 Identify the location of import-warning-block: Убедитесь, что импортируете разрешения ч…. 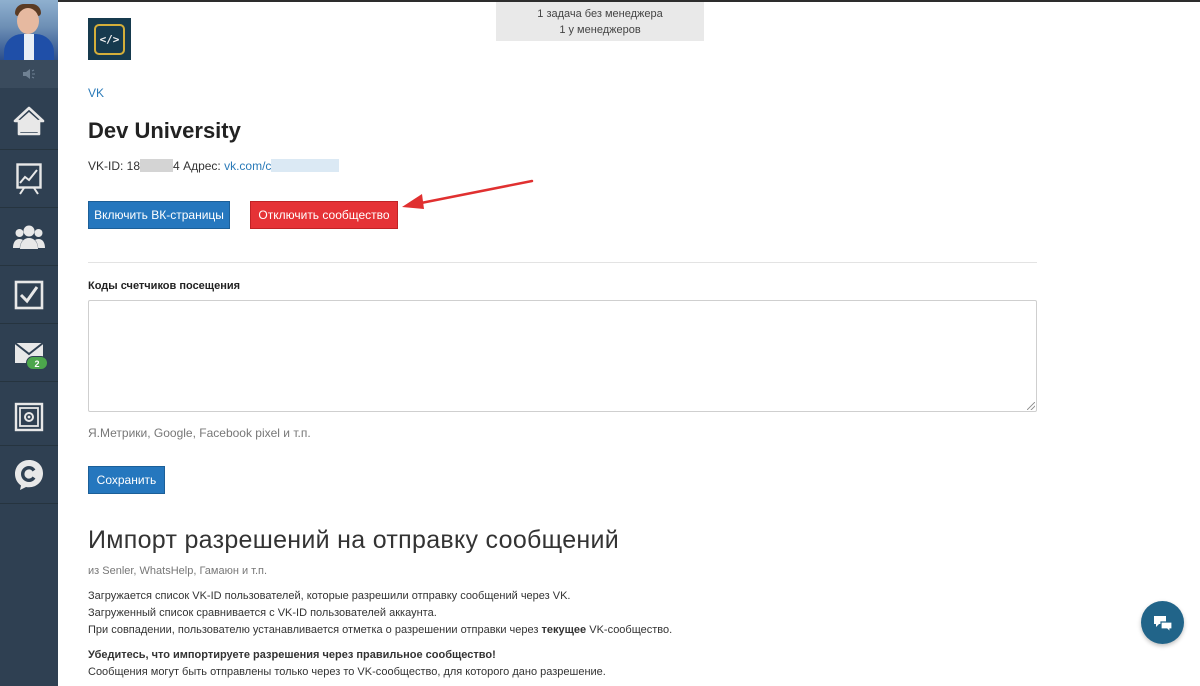
(347, 664).